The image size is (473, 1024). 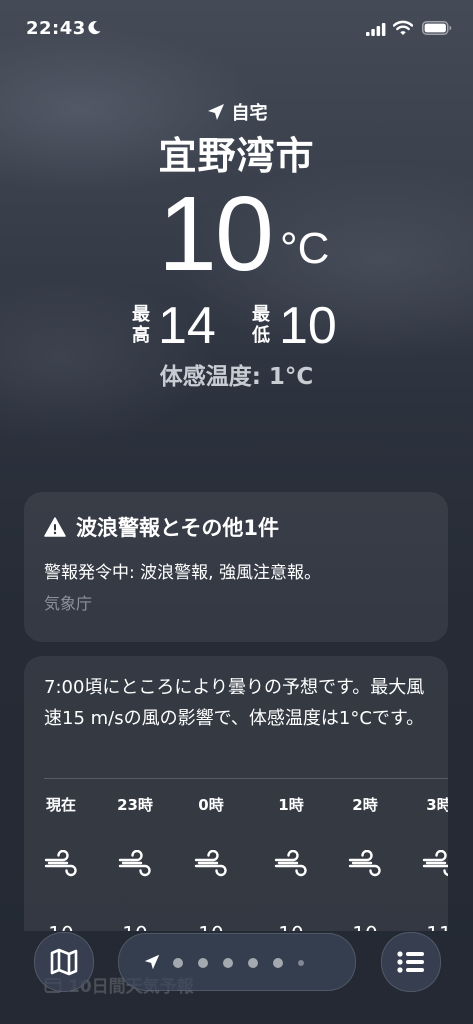 I want to click on hour-item: 0時 10, so click(x=211, y=861).